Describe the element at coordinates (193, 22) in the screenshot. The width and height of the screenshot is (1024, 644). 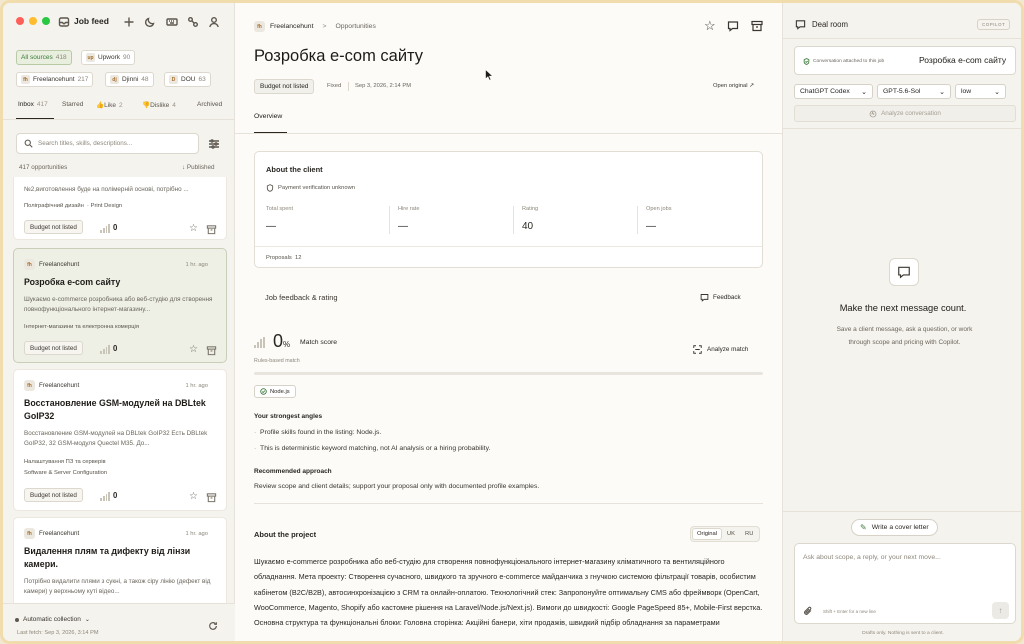
I see `integrations-icon` at that location.